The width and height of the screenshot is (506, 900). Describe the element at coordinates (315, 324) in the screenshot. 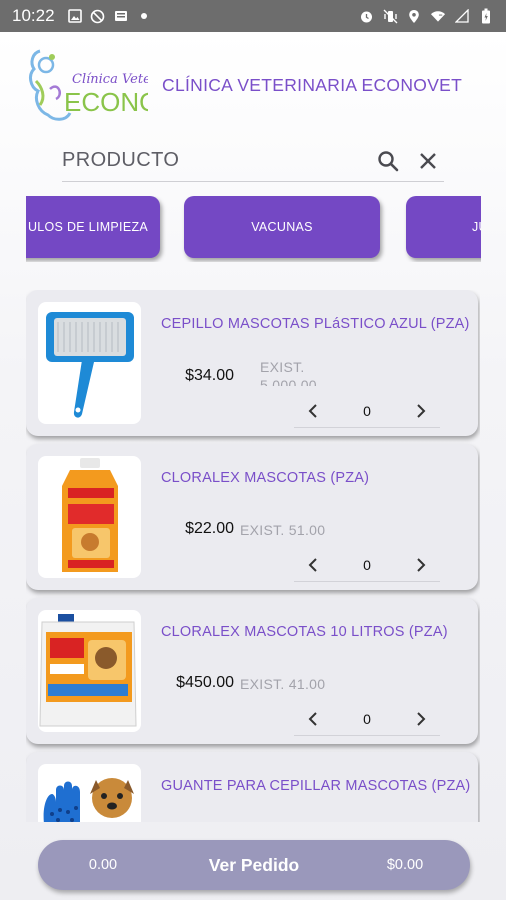

I see `product-name: CEPILLO MASCOTAS PLáSTICO AZUL (PZA)` at that location.